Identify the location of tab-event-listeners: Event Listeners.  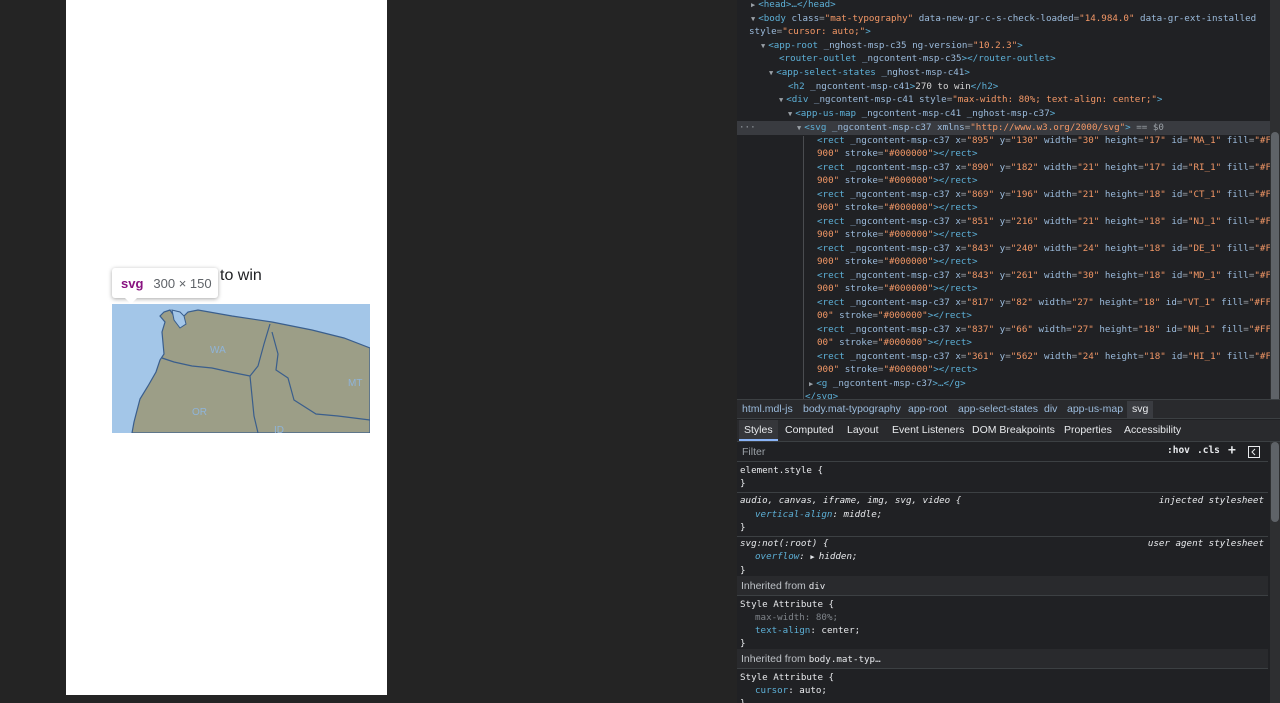
(928, 430).